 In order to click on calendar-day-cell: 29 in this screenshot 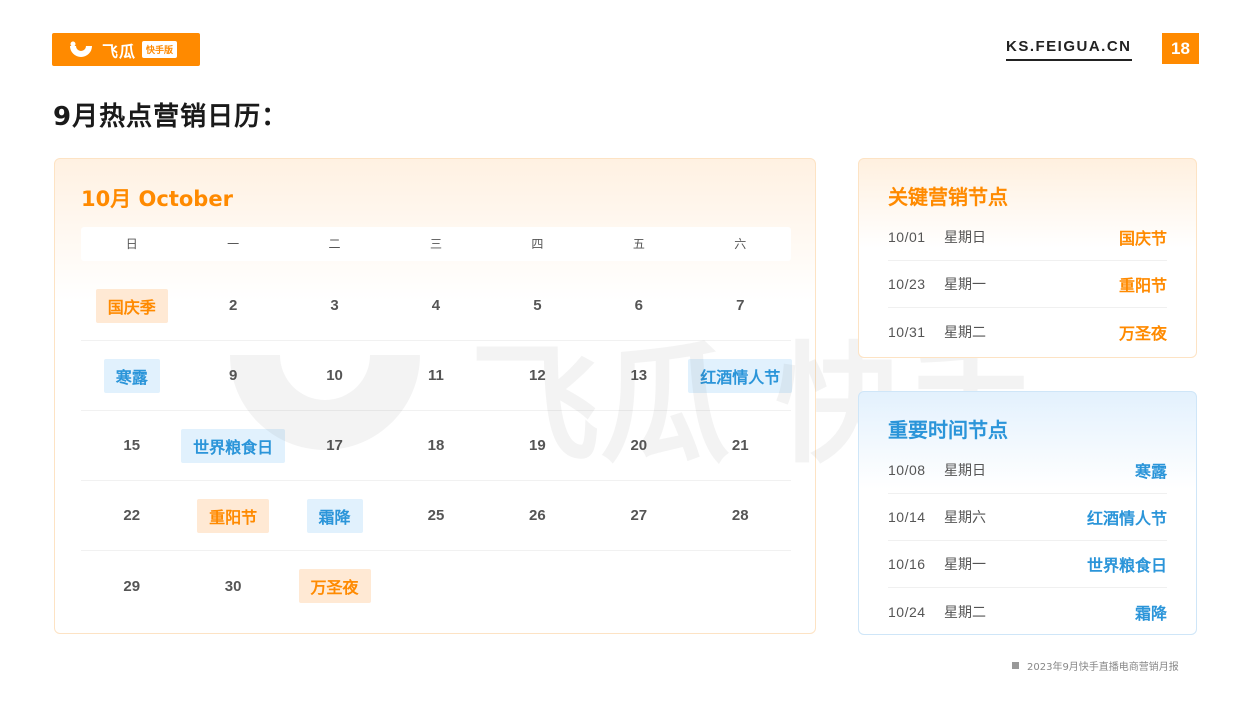, I will do `click(131, 586)`.